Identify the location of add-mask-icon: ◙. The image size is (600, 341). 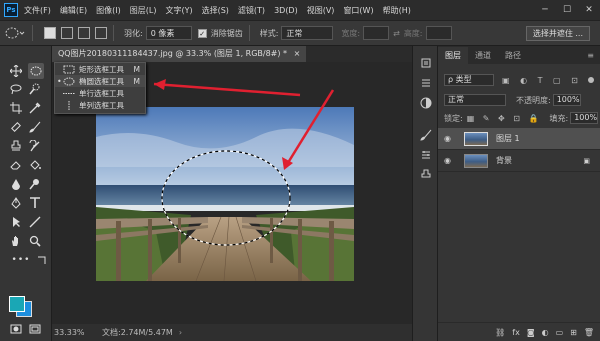
(531, 332).